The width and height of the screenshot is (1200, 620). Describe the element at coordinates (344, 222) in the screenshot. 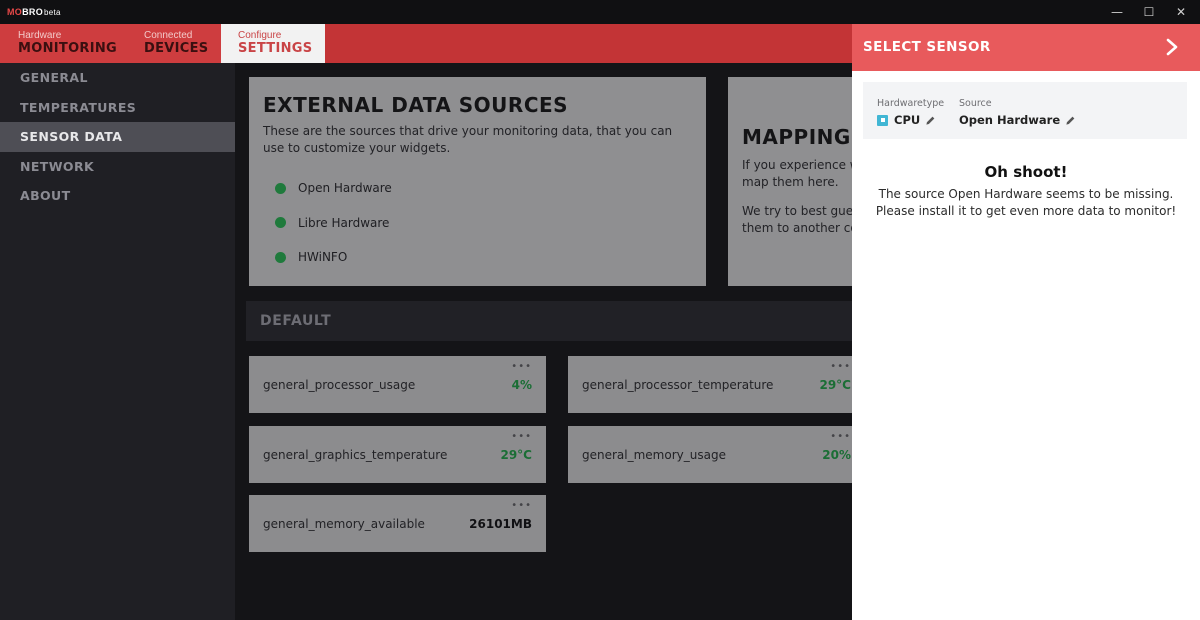

I see `source-name: Libre Hardware` at that location.